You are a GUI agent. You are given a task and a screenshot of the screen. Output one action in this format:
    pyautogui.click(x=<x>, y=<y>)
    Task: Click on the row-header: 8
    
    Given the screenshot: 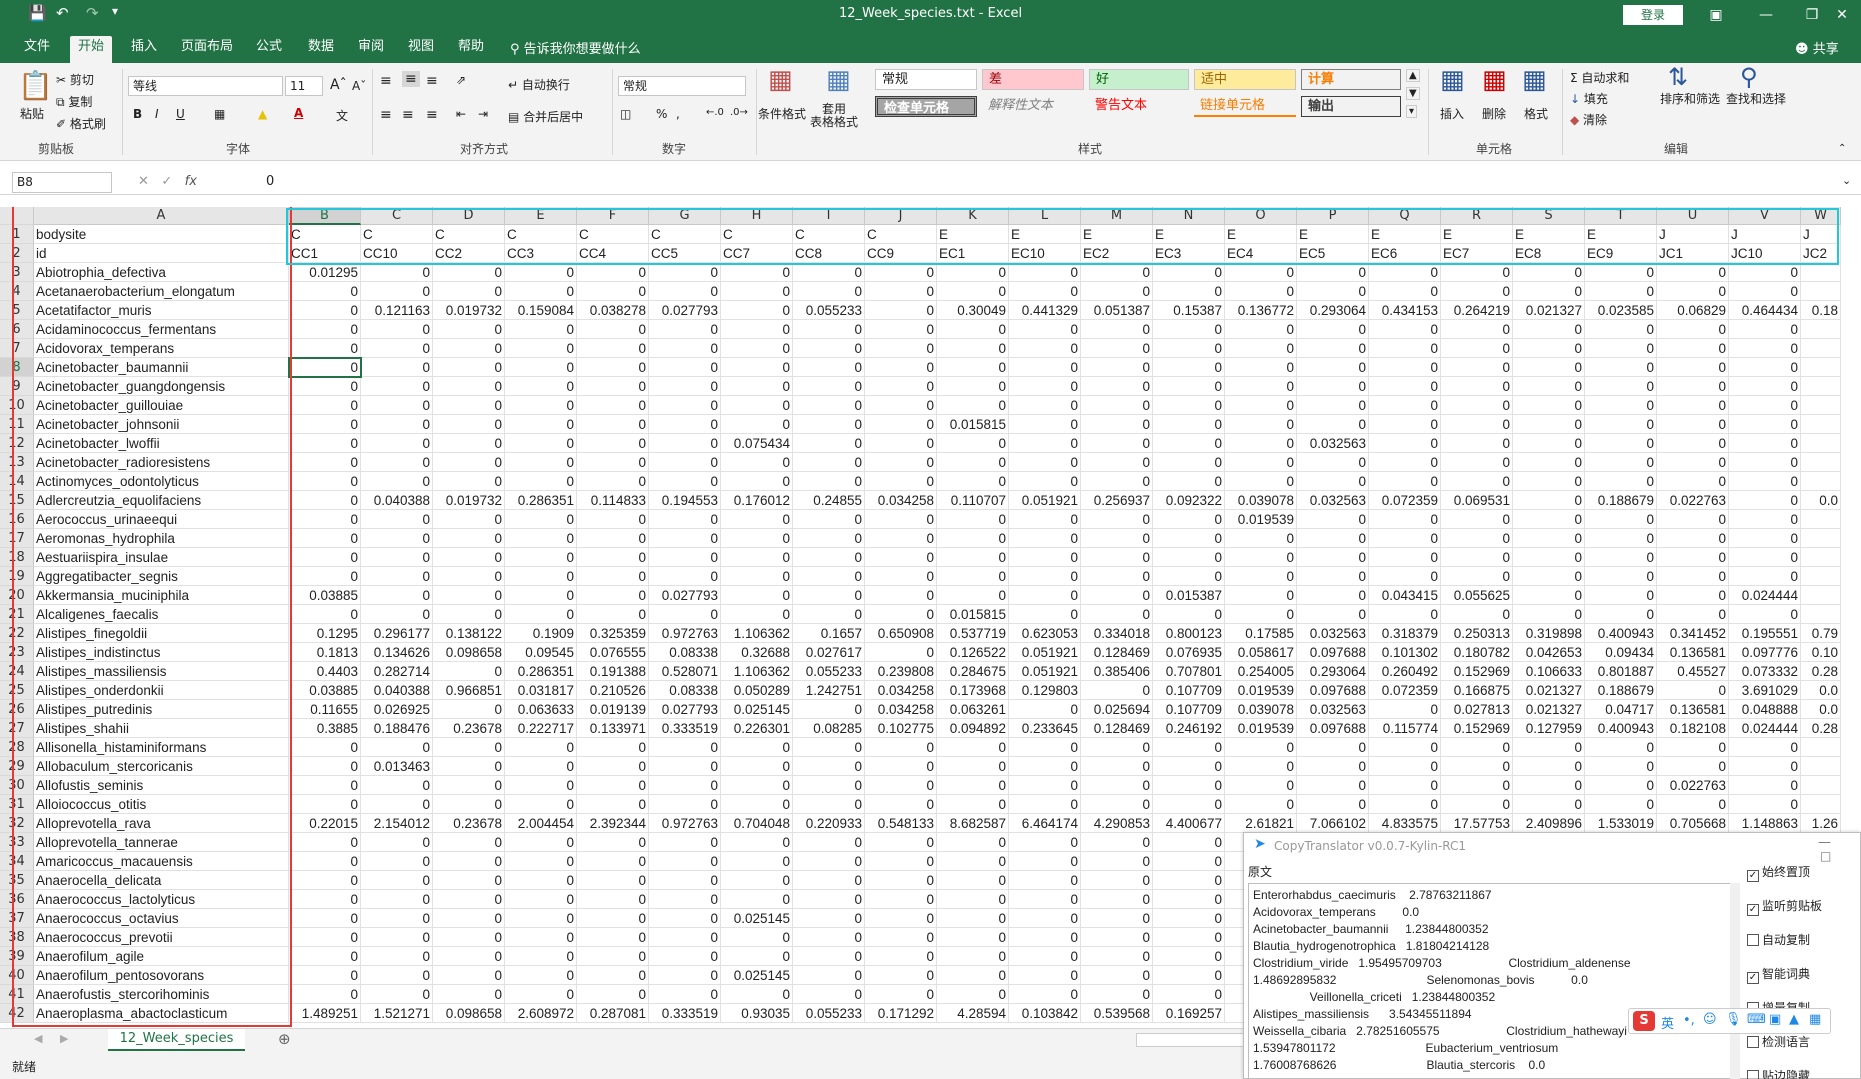 What is the action you would take?
    pyautogui.click(x=17, y=367)
    